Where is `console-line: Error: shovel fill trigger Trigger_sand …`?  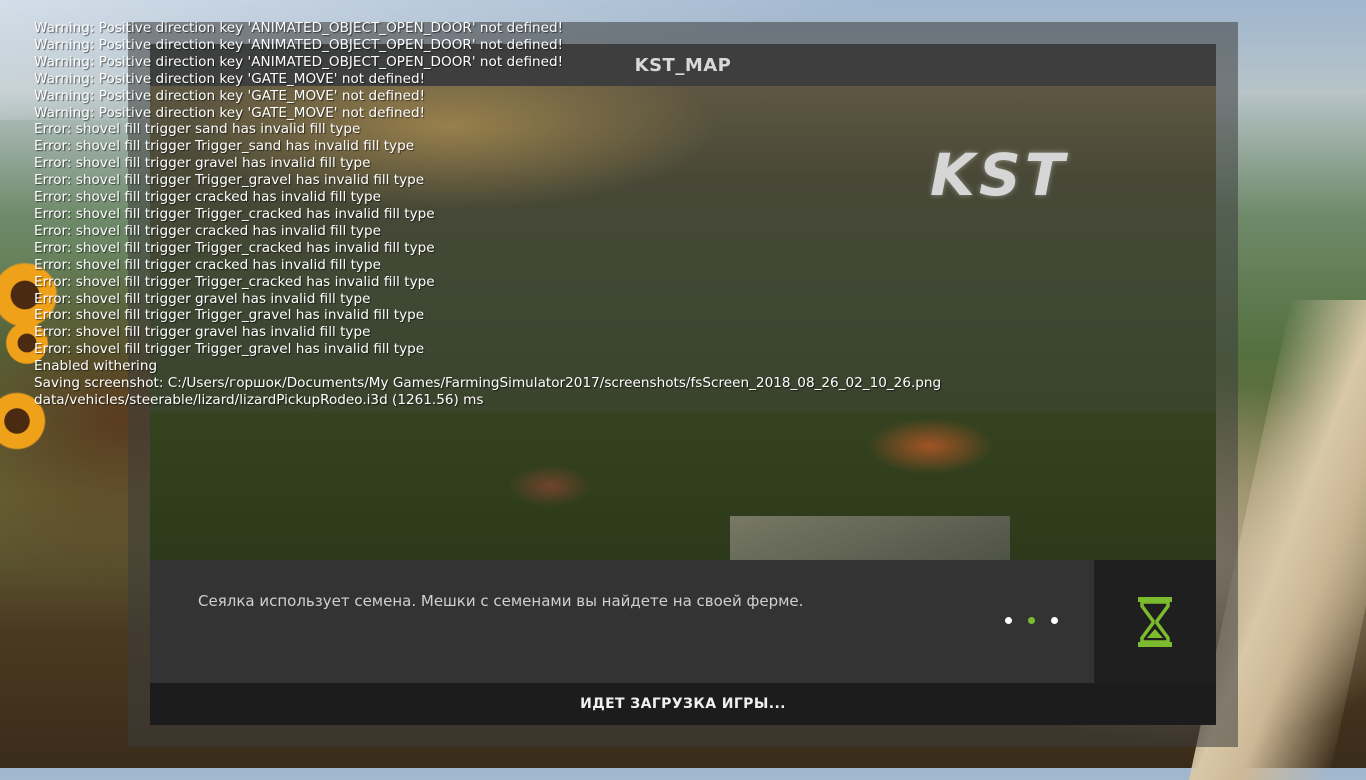 console-line: Error: shovel fill trigger Trigger_sand … is located at coordinates (224, 146).